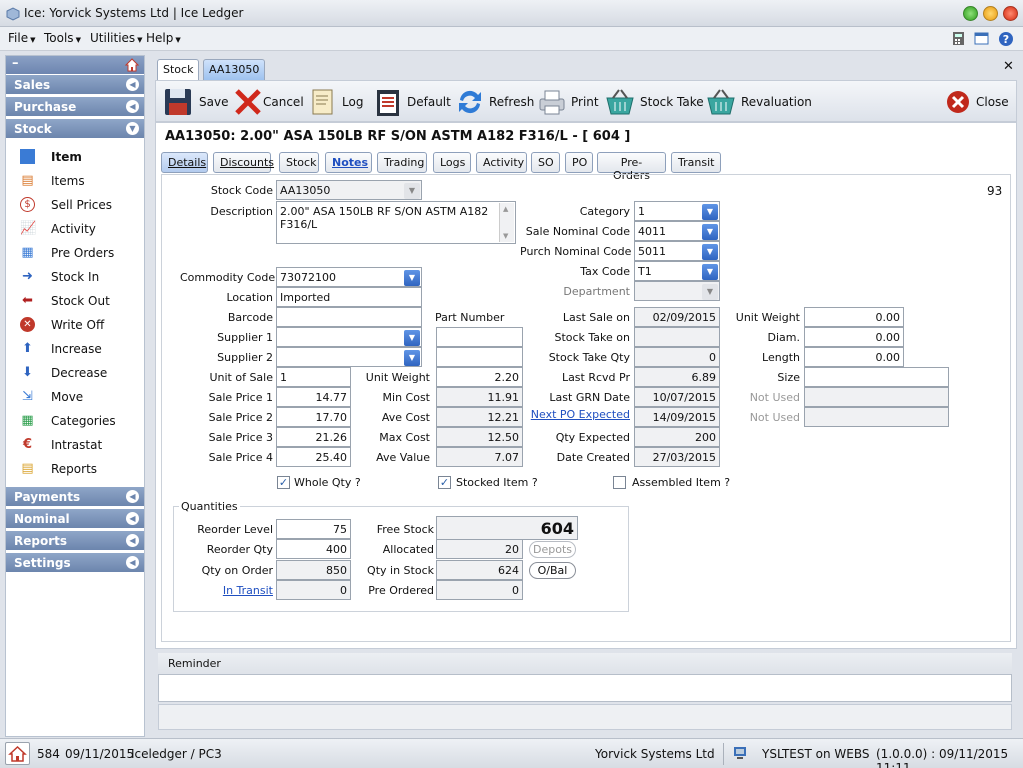 Image resolution: width=1023 pixels, height=768 pixels. I want to click on sidebar-item-write-off: ✕ Write Off, so click(75, 325).